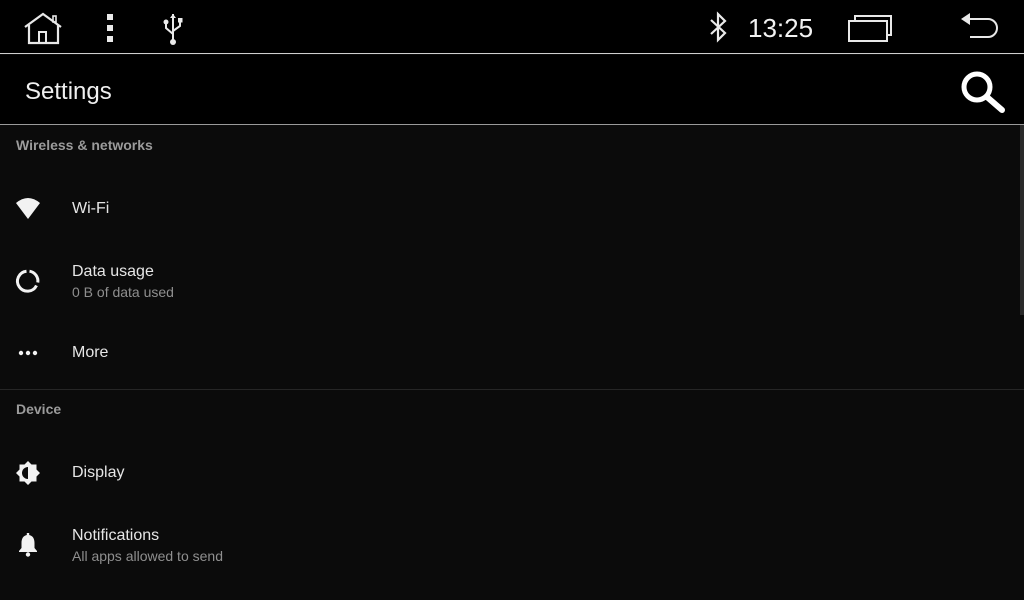 The image size is (1024, 600). What do you see at coordinates (28, 473) in the screenshot?
I see `display-icon` at bounding box center [28, 473].